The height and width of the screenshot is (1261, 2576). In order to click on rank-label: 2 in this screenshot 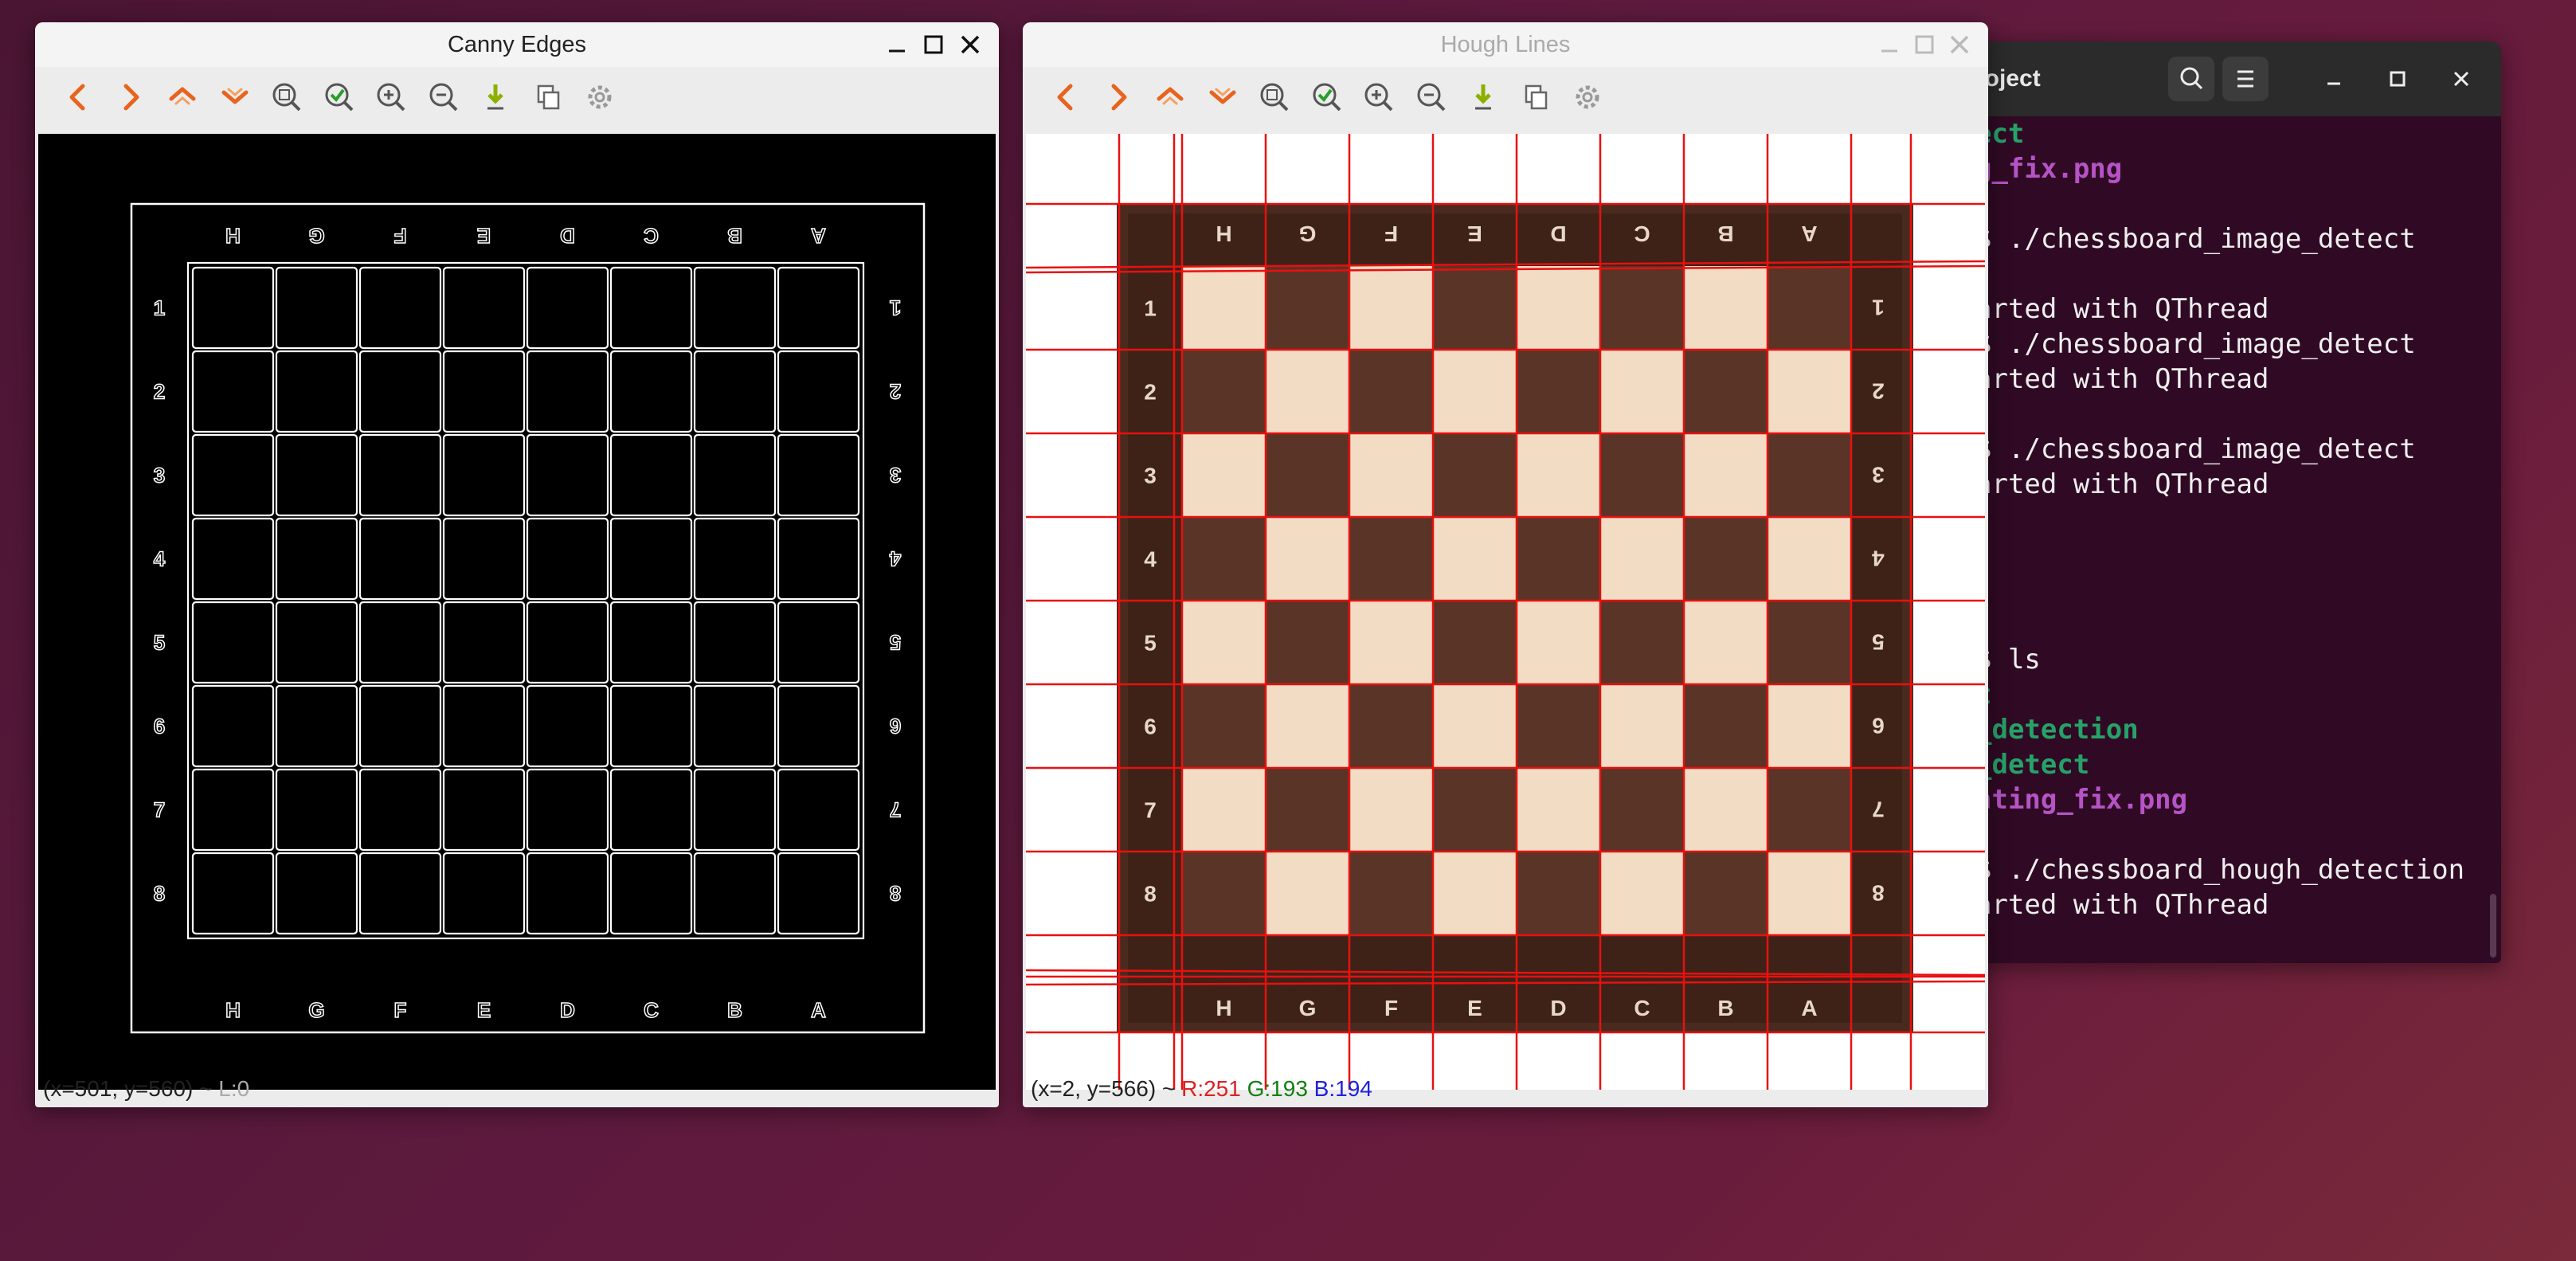, I will do `click(1878, 391)`.